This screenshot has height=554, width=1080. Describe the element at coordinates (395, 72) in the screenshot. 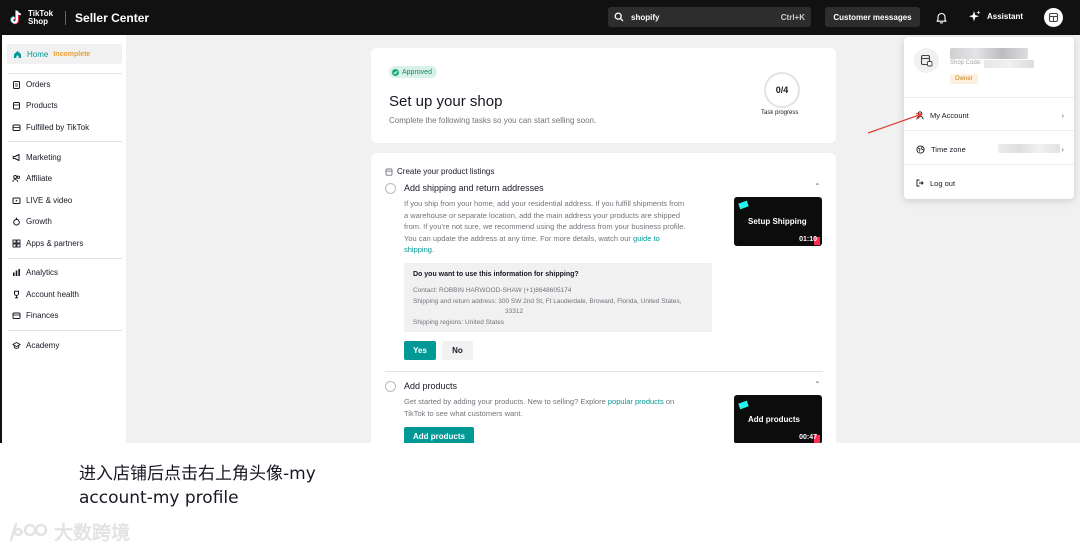

I see `check-circle-icon` at that location.